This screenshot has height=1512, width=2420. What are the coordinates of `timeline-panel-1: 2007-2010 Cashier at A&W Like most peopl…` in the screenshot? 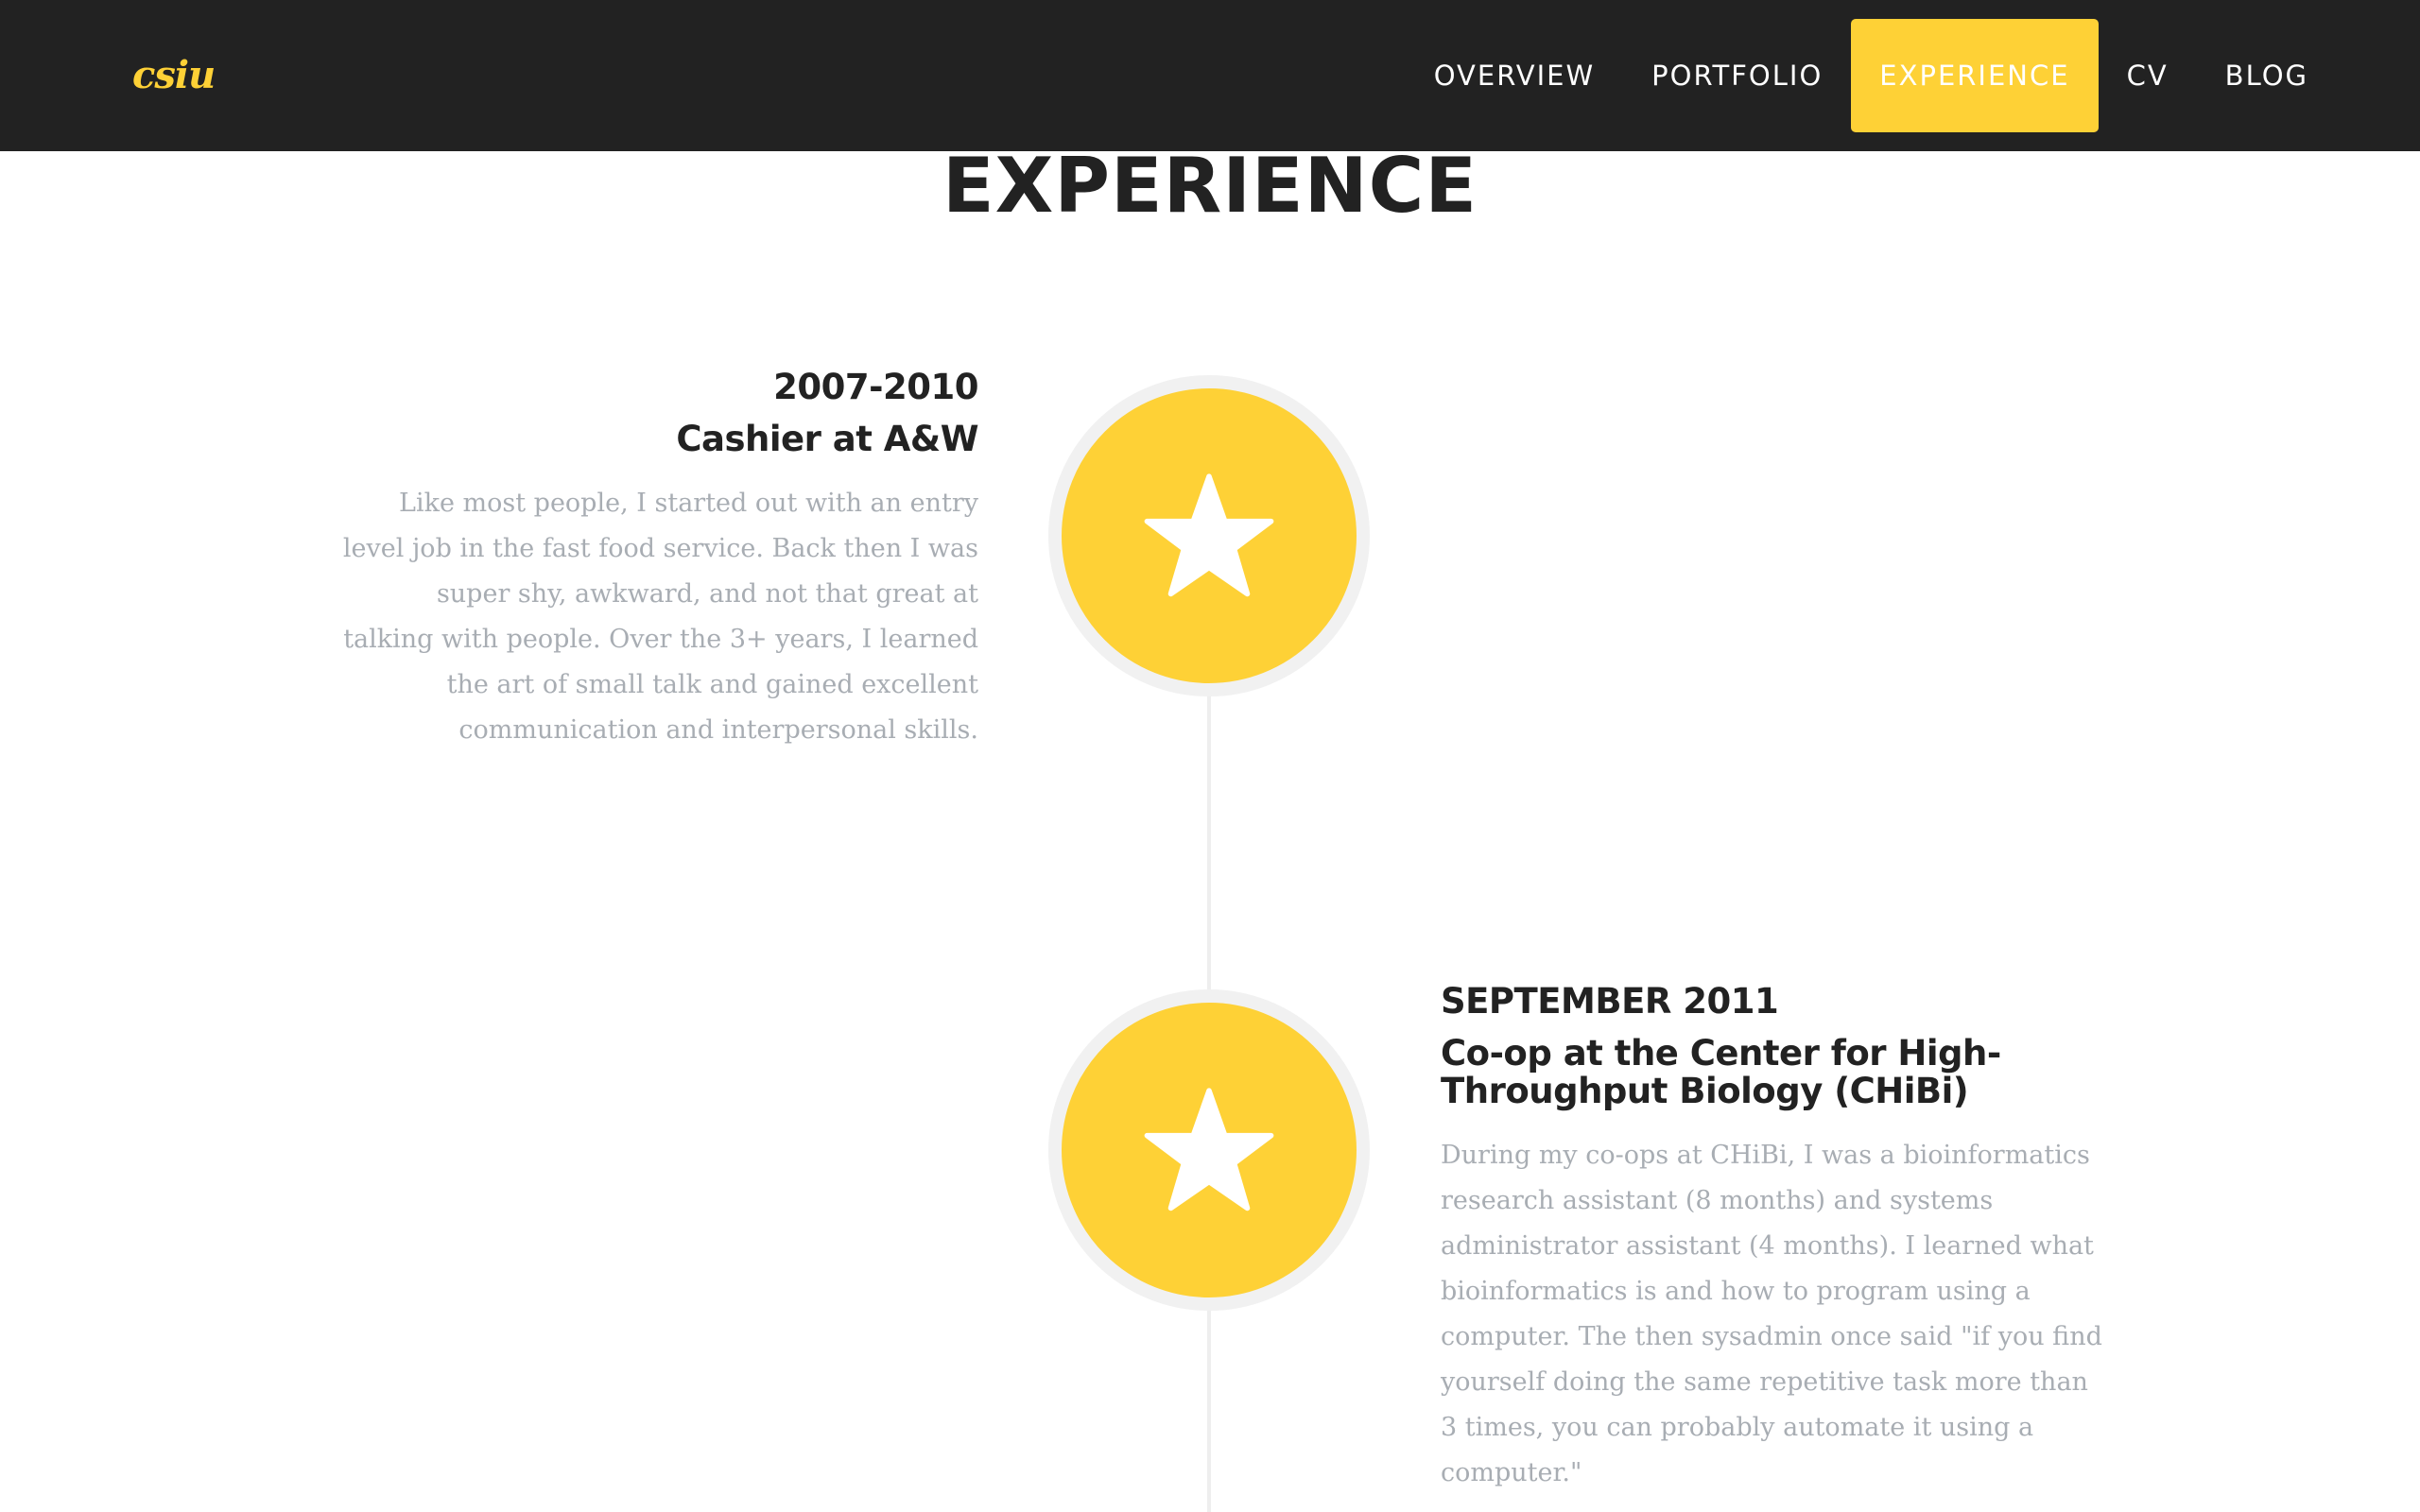 It's located at (659, 560).